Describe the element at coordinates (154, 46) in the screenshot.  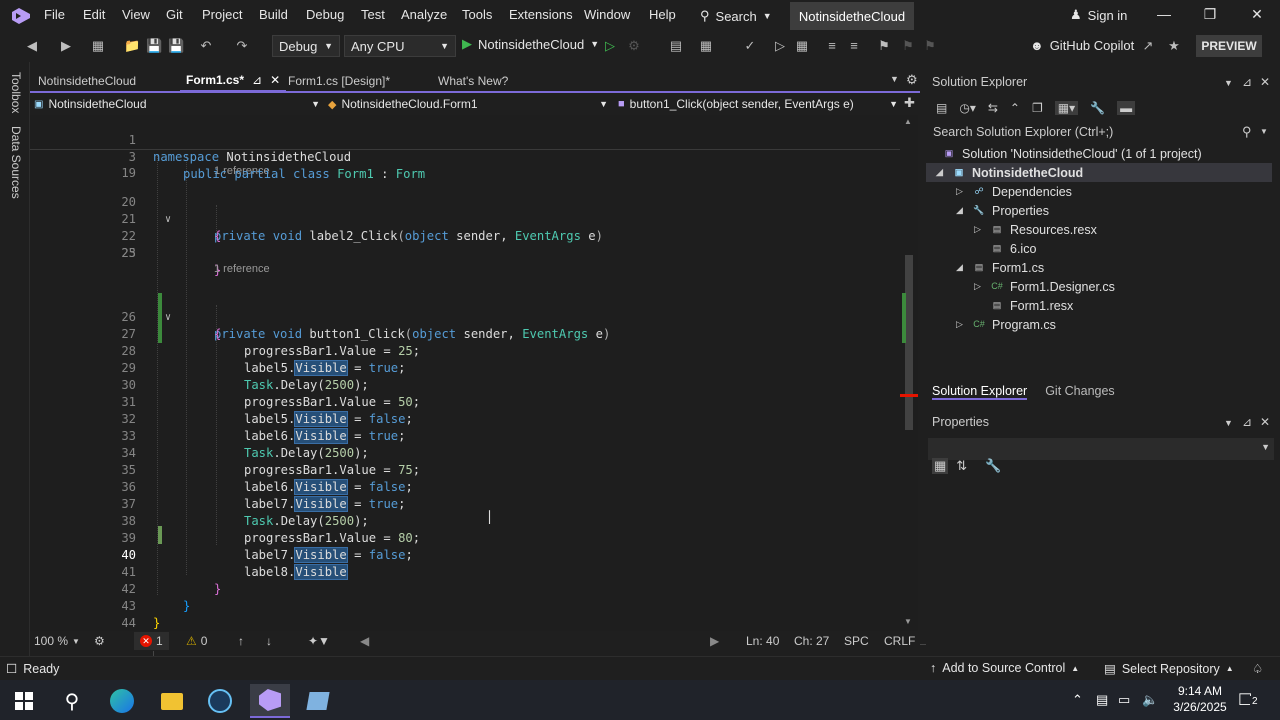
I see `save-icon: 💾` at that location.